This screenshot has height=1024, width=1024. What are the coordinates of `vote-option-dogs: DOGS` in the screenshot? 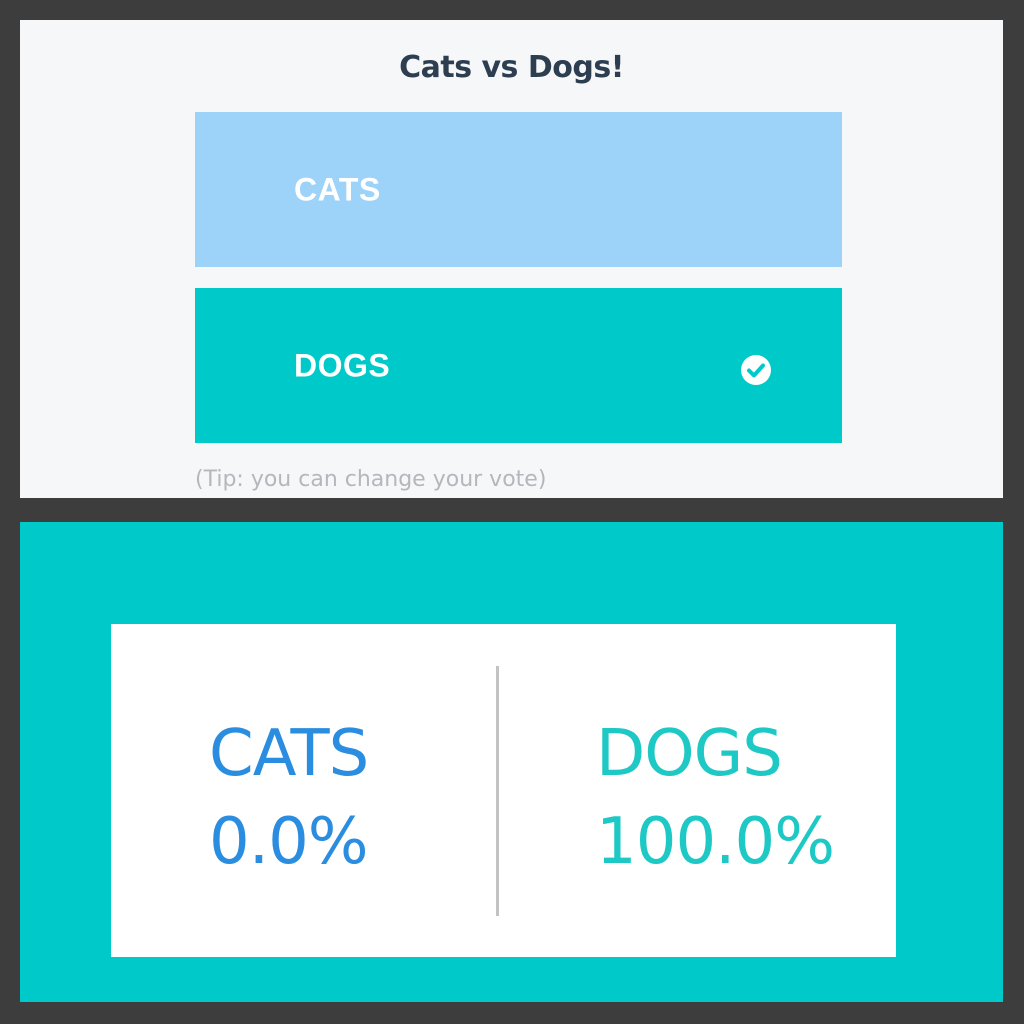 It's located at (518, 365).